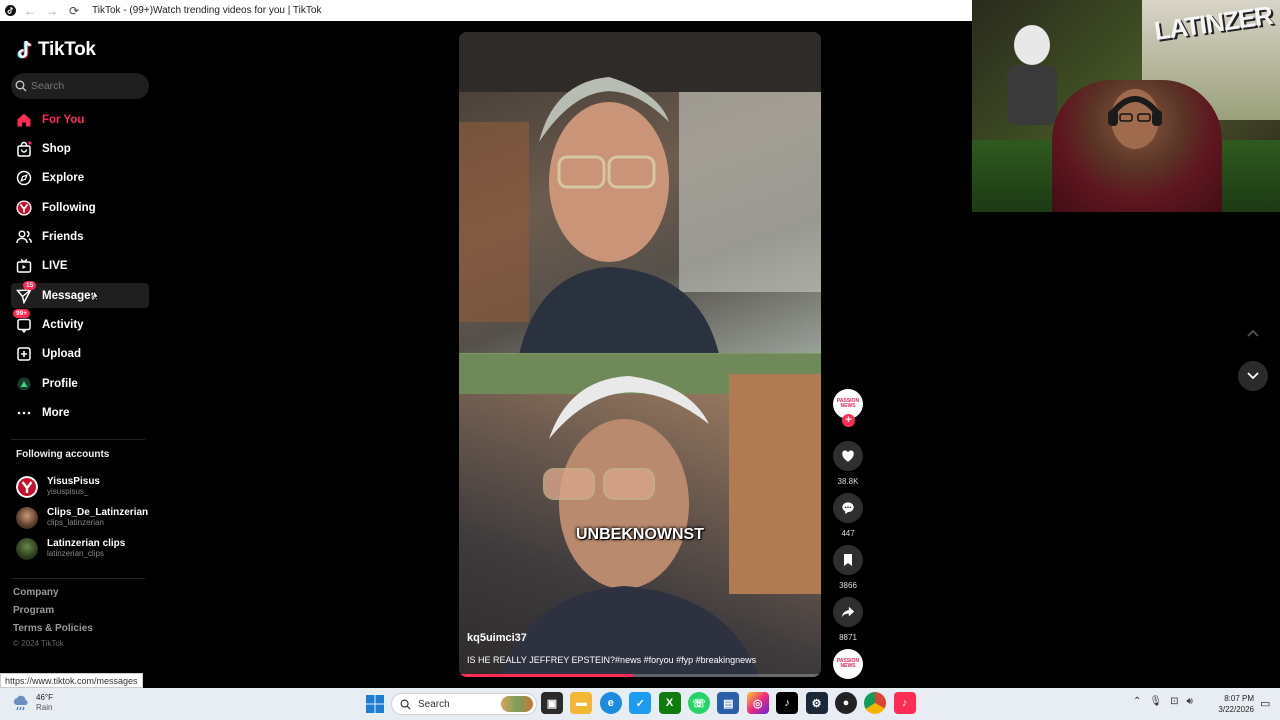 The width and height of the screenshot is (1280, 720). I want to click on following-account: YisusPisus yisuspisus_, so click(82, 486).